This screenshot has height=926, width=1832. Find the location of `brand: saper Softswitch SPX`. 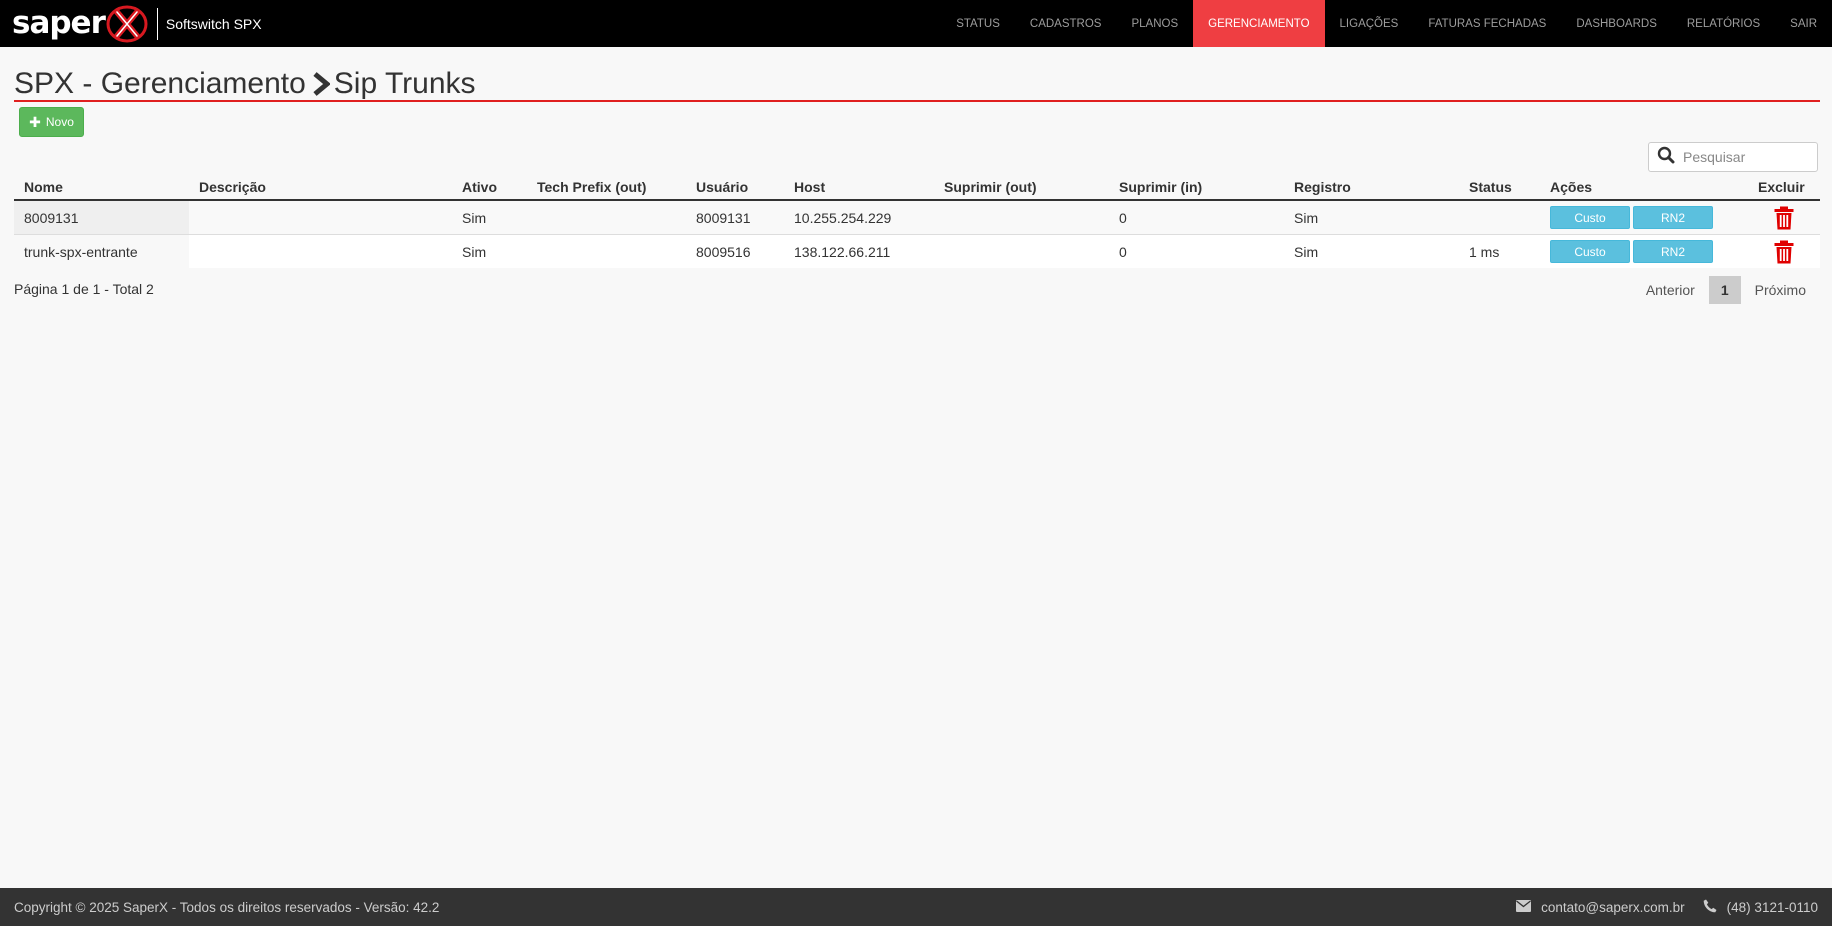

brand: saper Softswitch SPX is located at coordinates (137, 23).